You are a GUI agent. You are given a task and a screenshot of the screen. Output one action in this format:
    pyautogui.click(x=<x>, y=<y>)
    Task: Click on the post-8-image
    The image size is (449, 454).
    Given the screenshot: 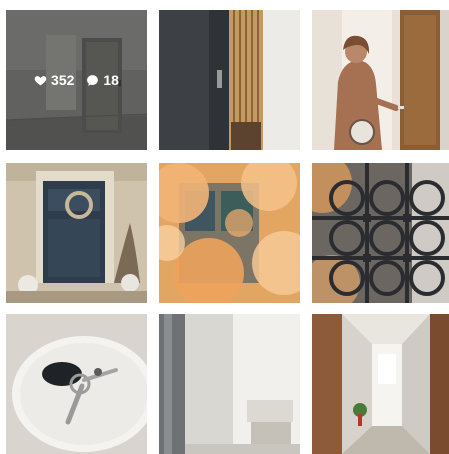 What is the action you would take?
    pyautogui.click(x=229, y=384)
    